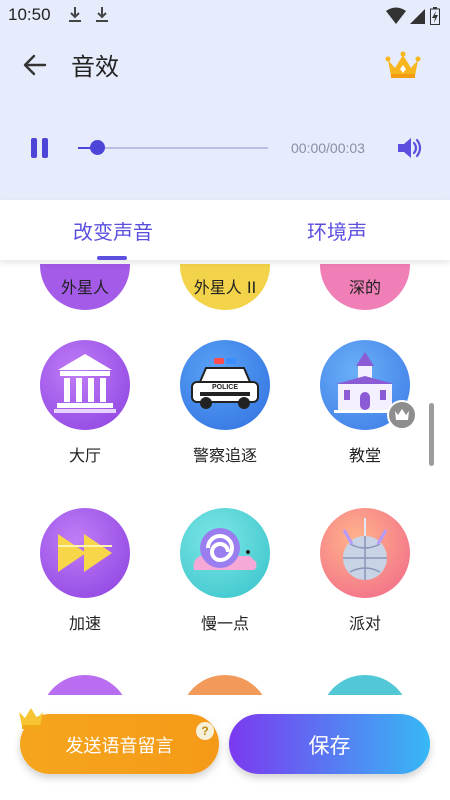 The height and width of the screenshot is (800, 450). What do you see at coordinates (112, 258) in the screenshot?
I see `tab-indicator` at bounding box center [112, 258].